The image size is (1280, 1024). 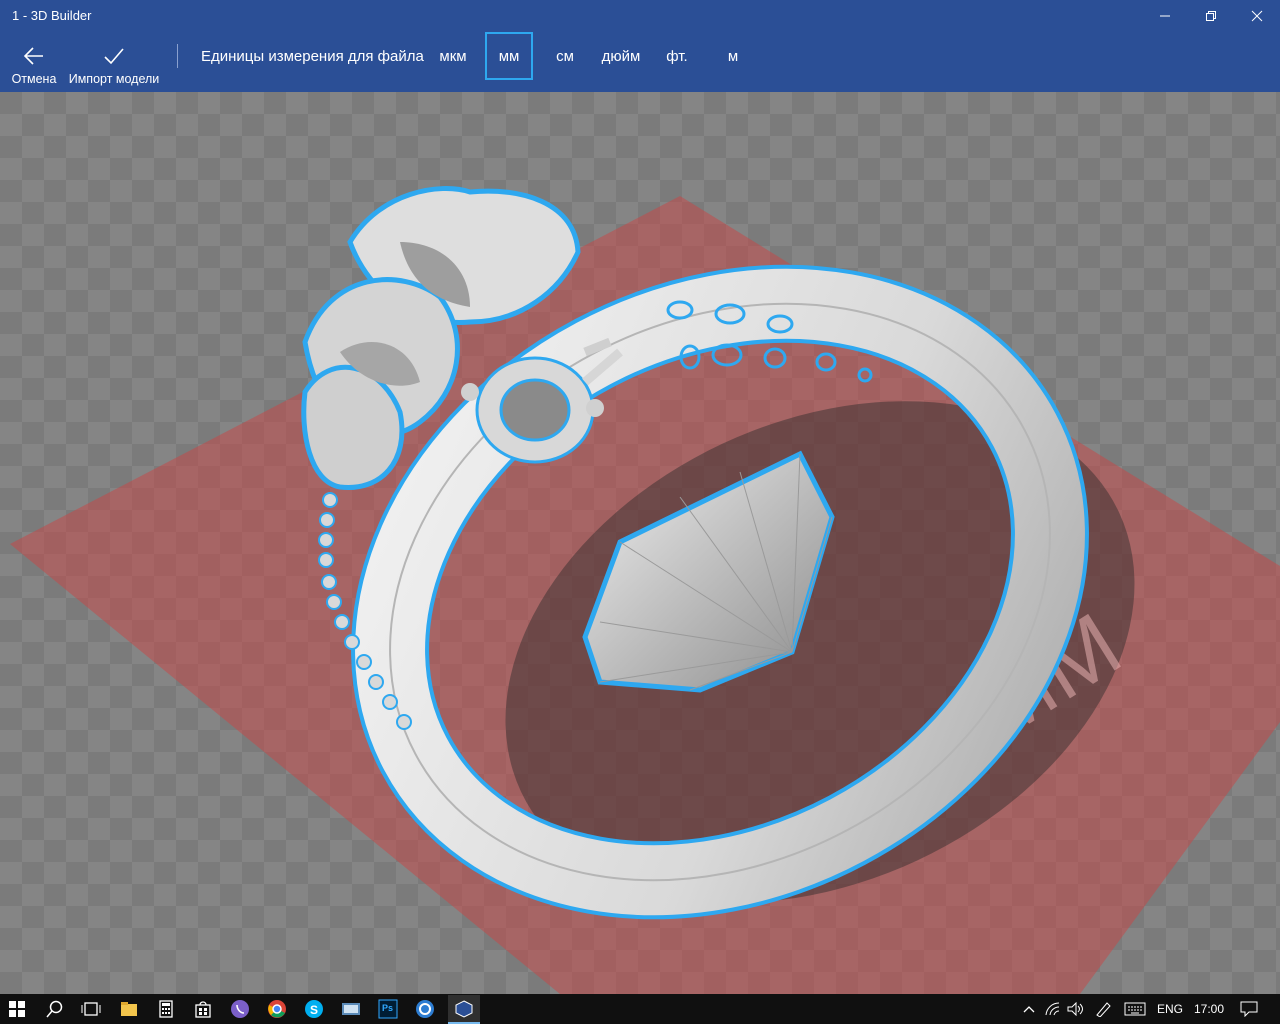 I want to click on app-button, so click(x=425, y=1009).